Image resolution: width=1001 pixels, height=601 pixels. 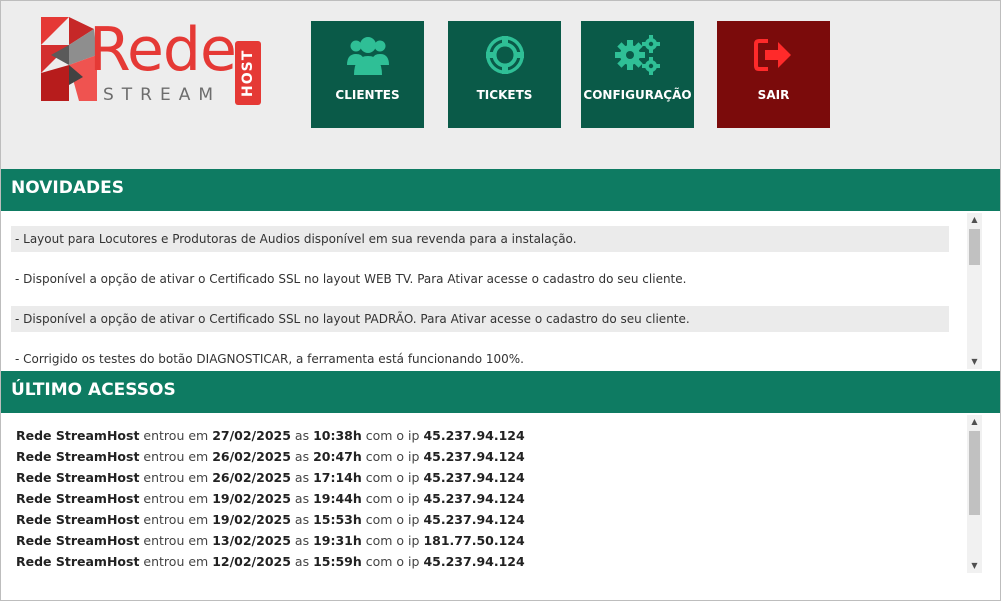 What do you see at coordinates (500, 392) in the screenshot?
I see `ultimo-acessos-header: ÚLTIMO ACESSOS` at bounding box center [500, 392].